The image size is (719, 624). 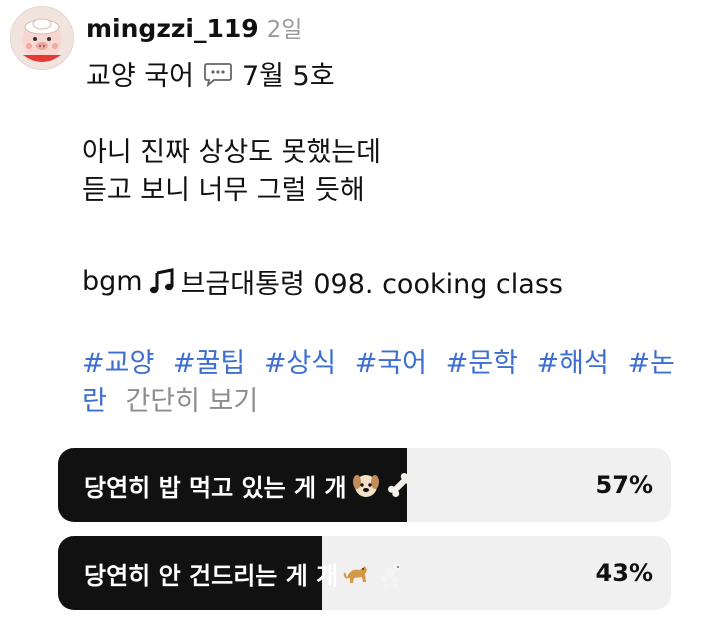 I want to click on poll-option-label: 당연히 안 건드리는 게 개, so click(x=245, y=573).